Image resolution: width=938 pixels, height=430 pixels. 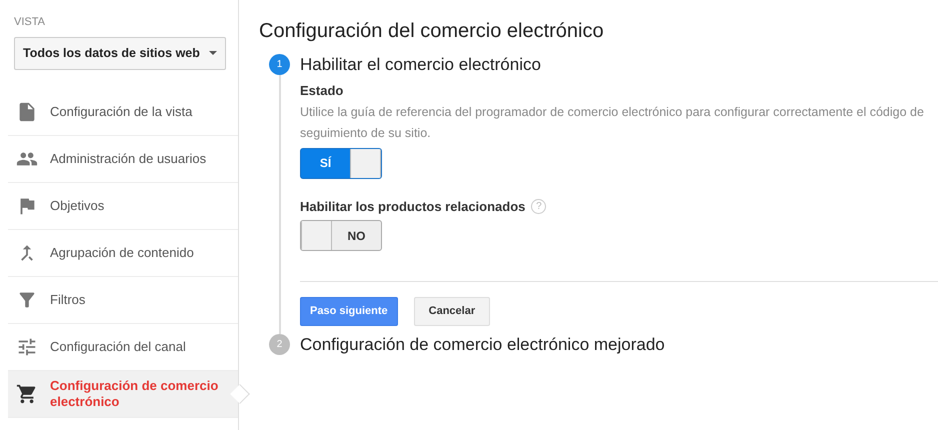 What do you see at coordinates (279, 64) in the screenshot?
I see `step-number: 1` at bounding box center [279, 64].